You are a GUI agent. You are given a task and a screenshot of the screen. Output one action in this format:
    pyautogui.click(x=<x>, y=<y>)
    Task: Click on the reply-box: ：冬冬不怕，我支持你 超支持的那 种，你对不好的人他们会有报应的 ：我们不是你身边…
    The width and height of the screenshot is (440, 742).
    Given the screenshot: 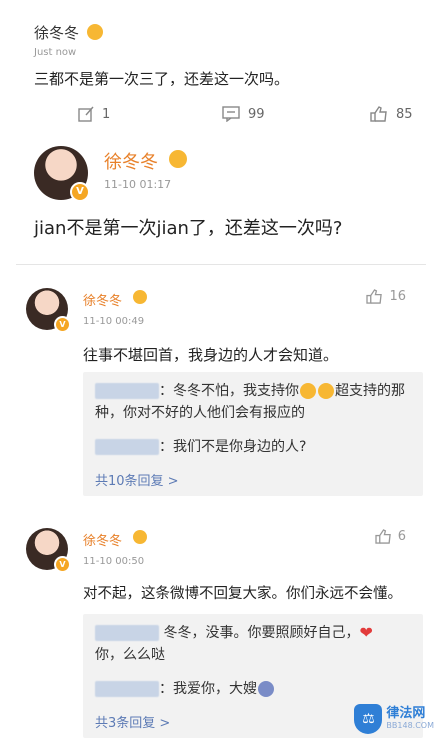 What is the action you would take?
    pyautogui.click(x=253, y=434)
    